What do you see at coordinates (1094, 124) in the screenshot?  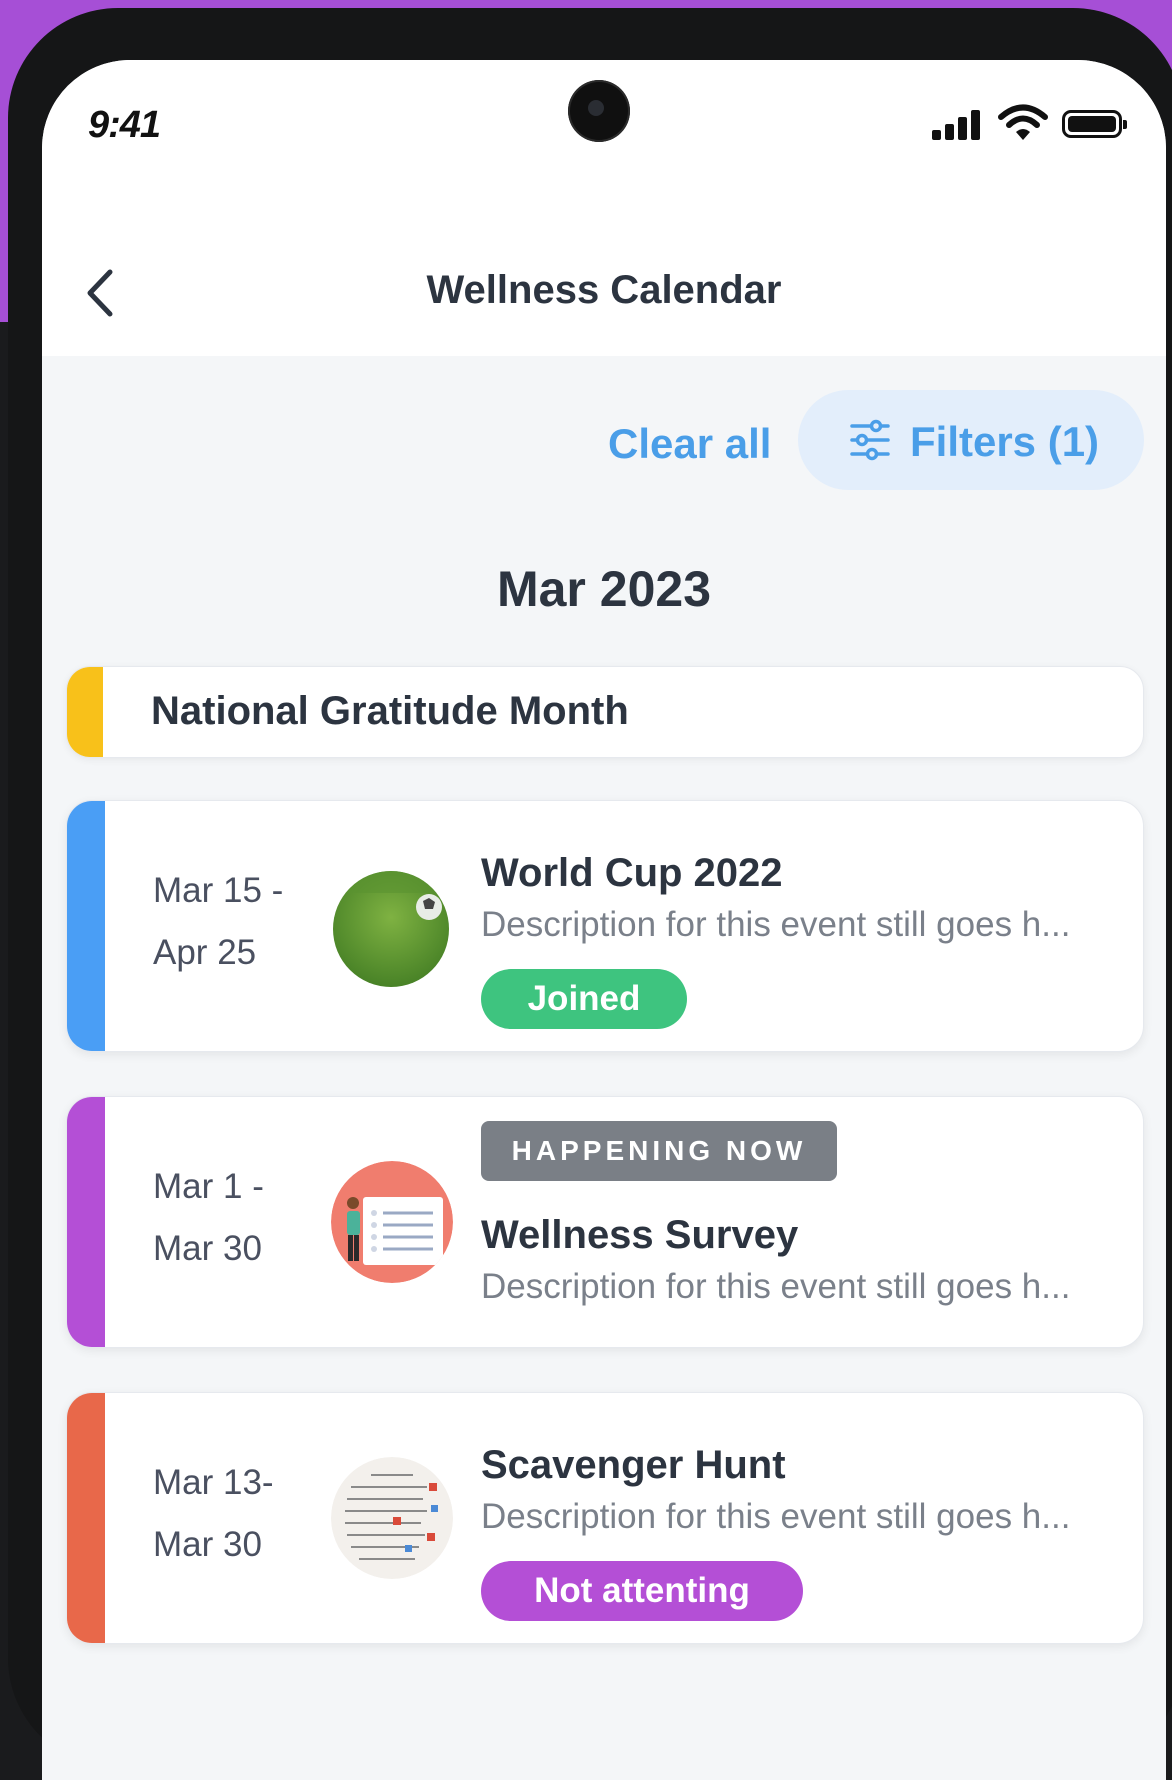 I see `battery-icon` at bounding box center [1094, 124].